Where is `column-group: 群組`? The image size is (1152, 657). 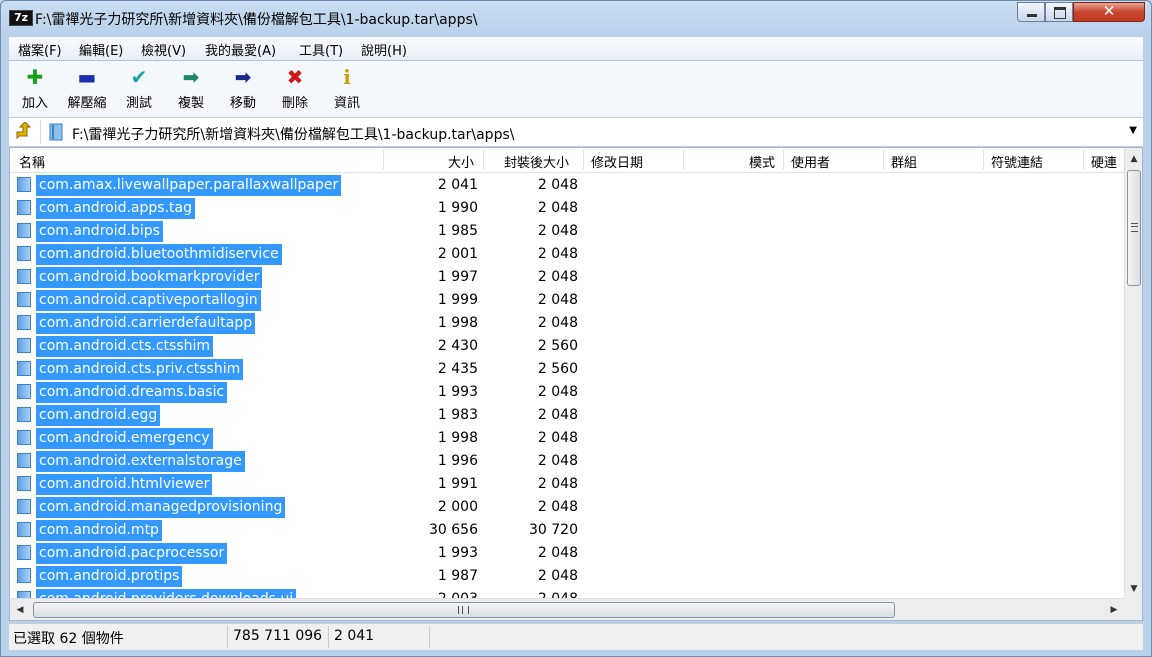 column-group: 群組 is located at coordinates (904, 161).